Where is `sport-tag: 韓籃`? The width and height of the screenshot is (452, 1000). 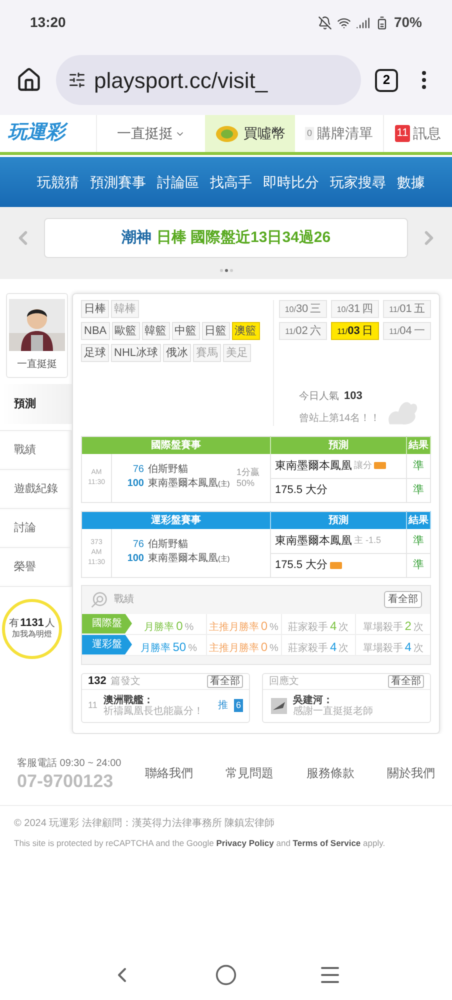
sport-tag: 韓籃 is located at coordinates (156, 331).